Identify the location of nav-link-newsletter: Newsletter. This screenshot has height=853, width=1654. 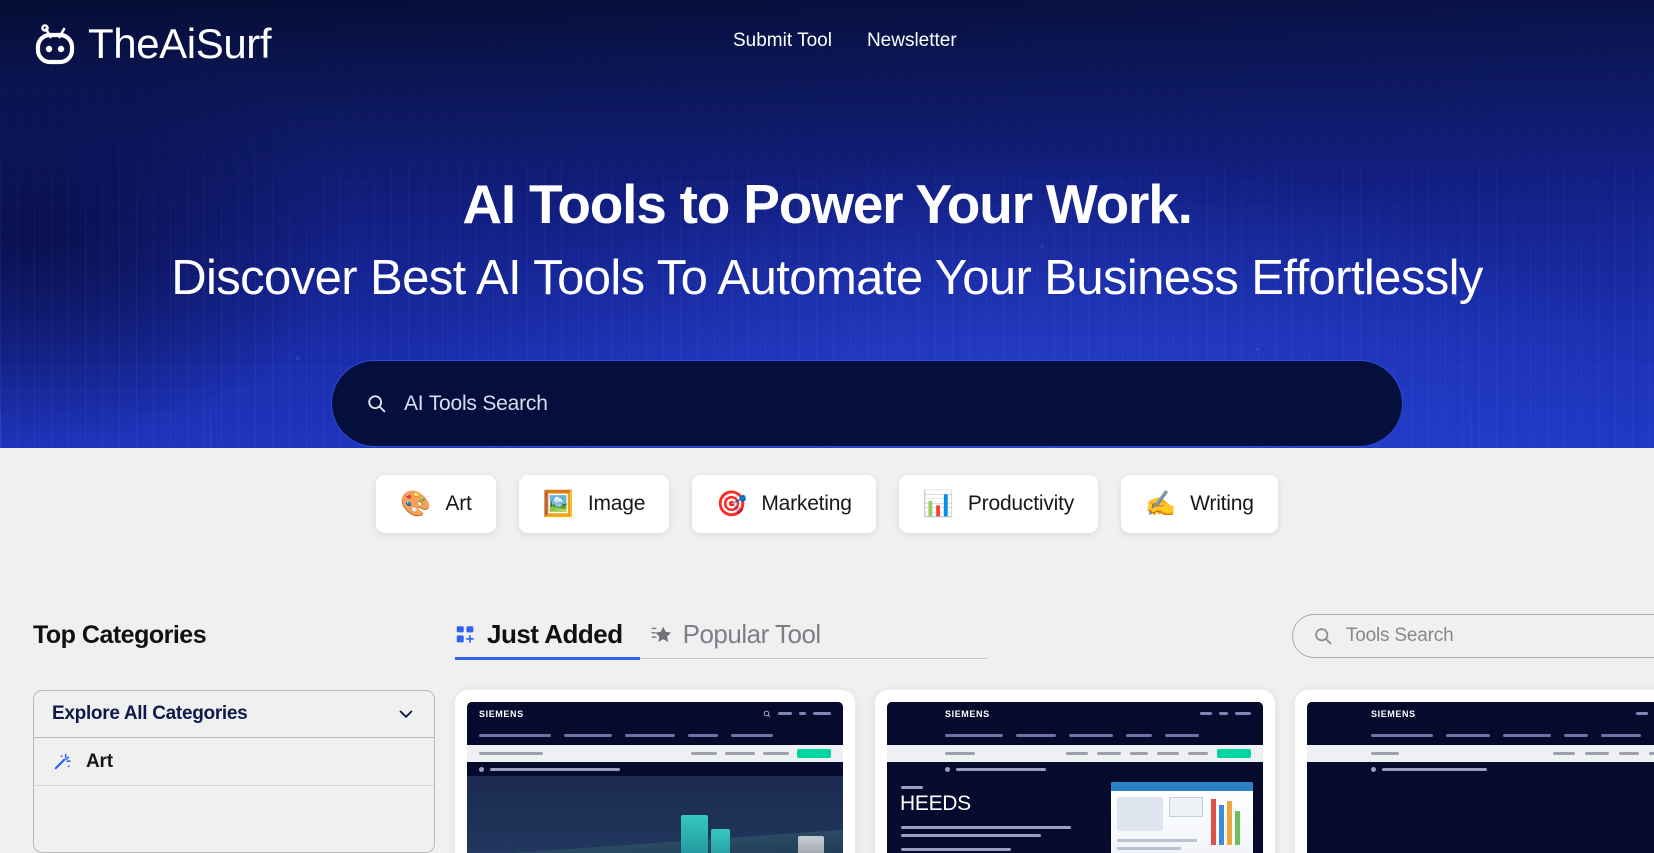
(912, 41).